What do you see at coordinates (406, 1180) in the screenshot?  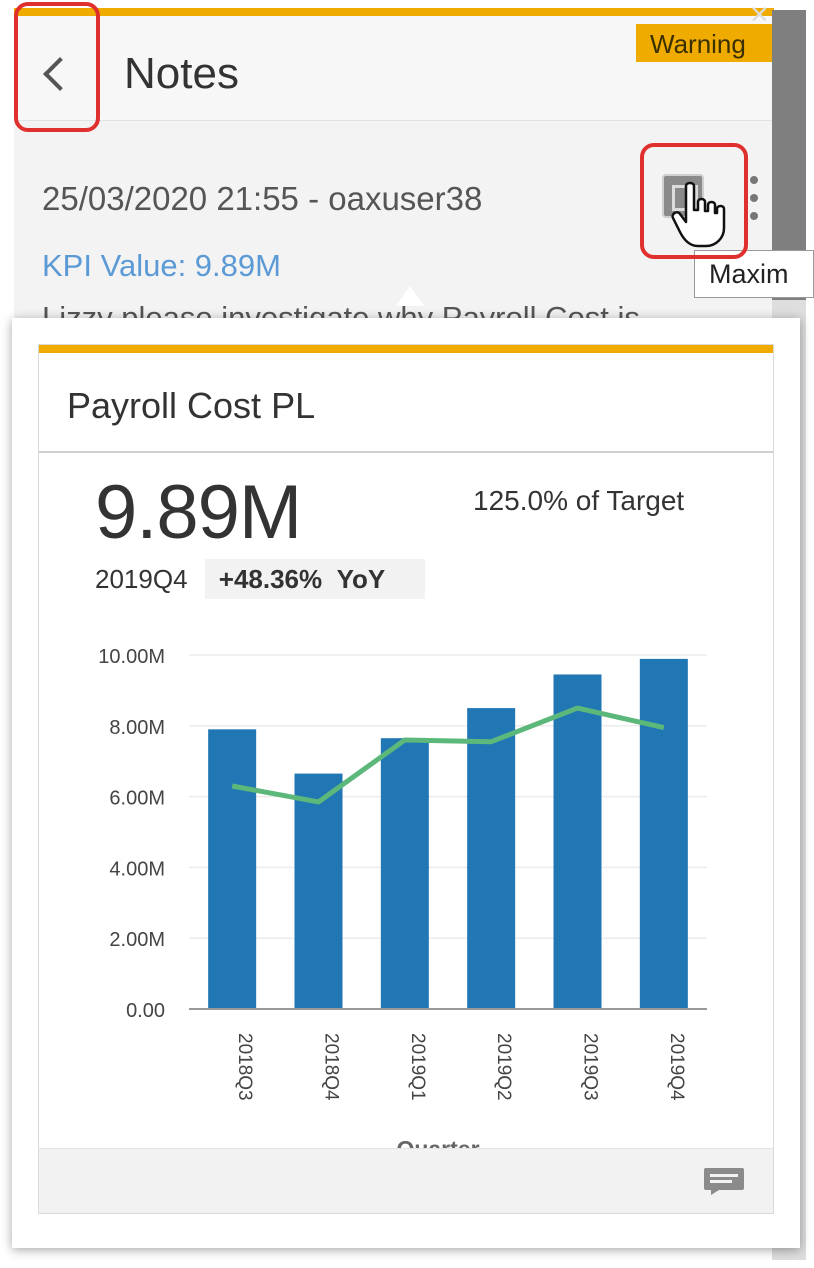 I see `tile-footer` at bounding box center [406, 1180].